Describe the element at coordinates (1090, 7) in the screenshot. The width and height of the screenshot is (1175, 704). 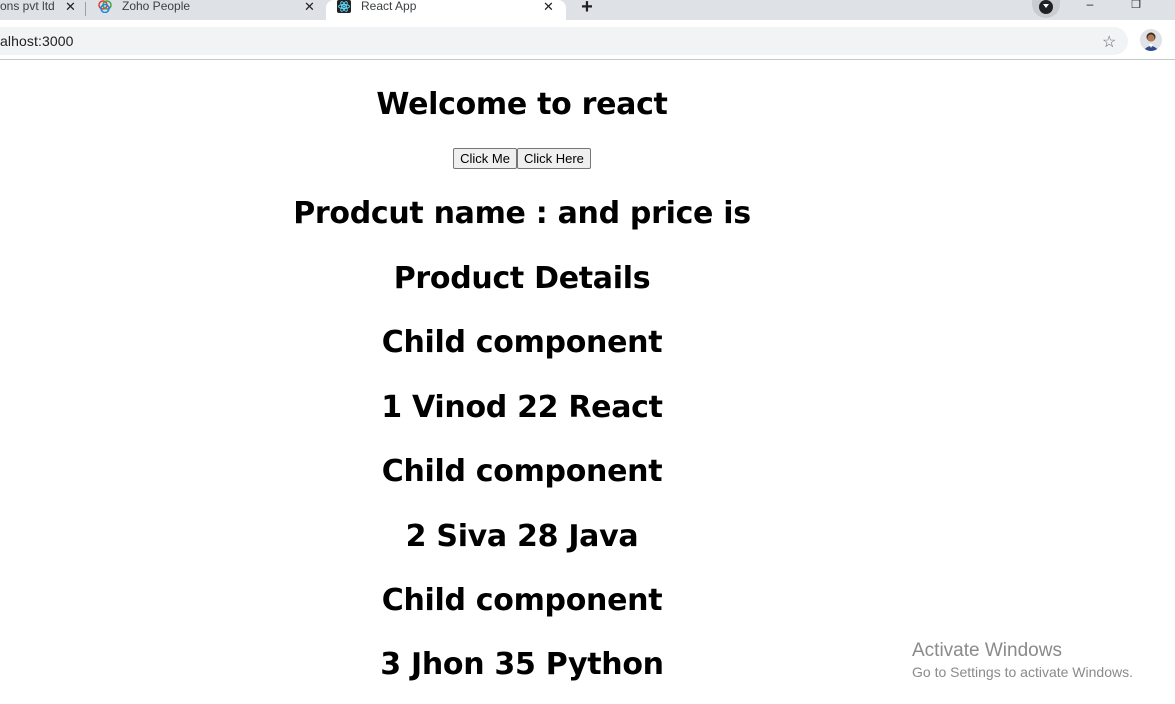
I see `minimize-button: ‒` at that location.